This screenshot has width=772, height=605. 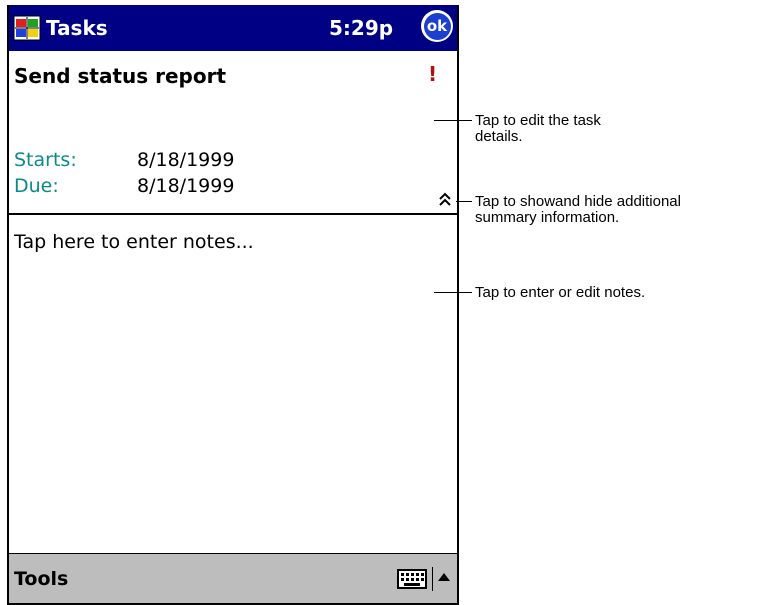 What do you see at coordinates (453, 292) in the screenshot?
I see `callout-line-edit-notes` at bounding box center [453, 292].